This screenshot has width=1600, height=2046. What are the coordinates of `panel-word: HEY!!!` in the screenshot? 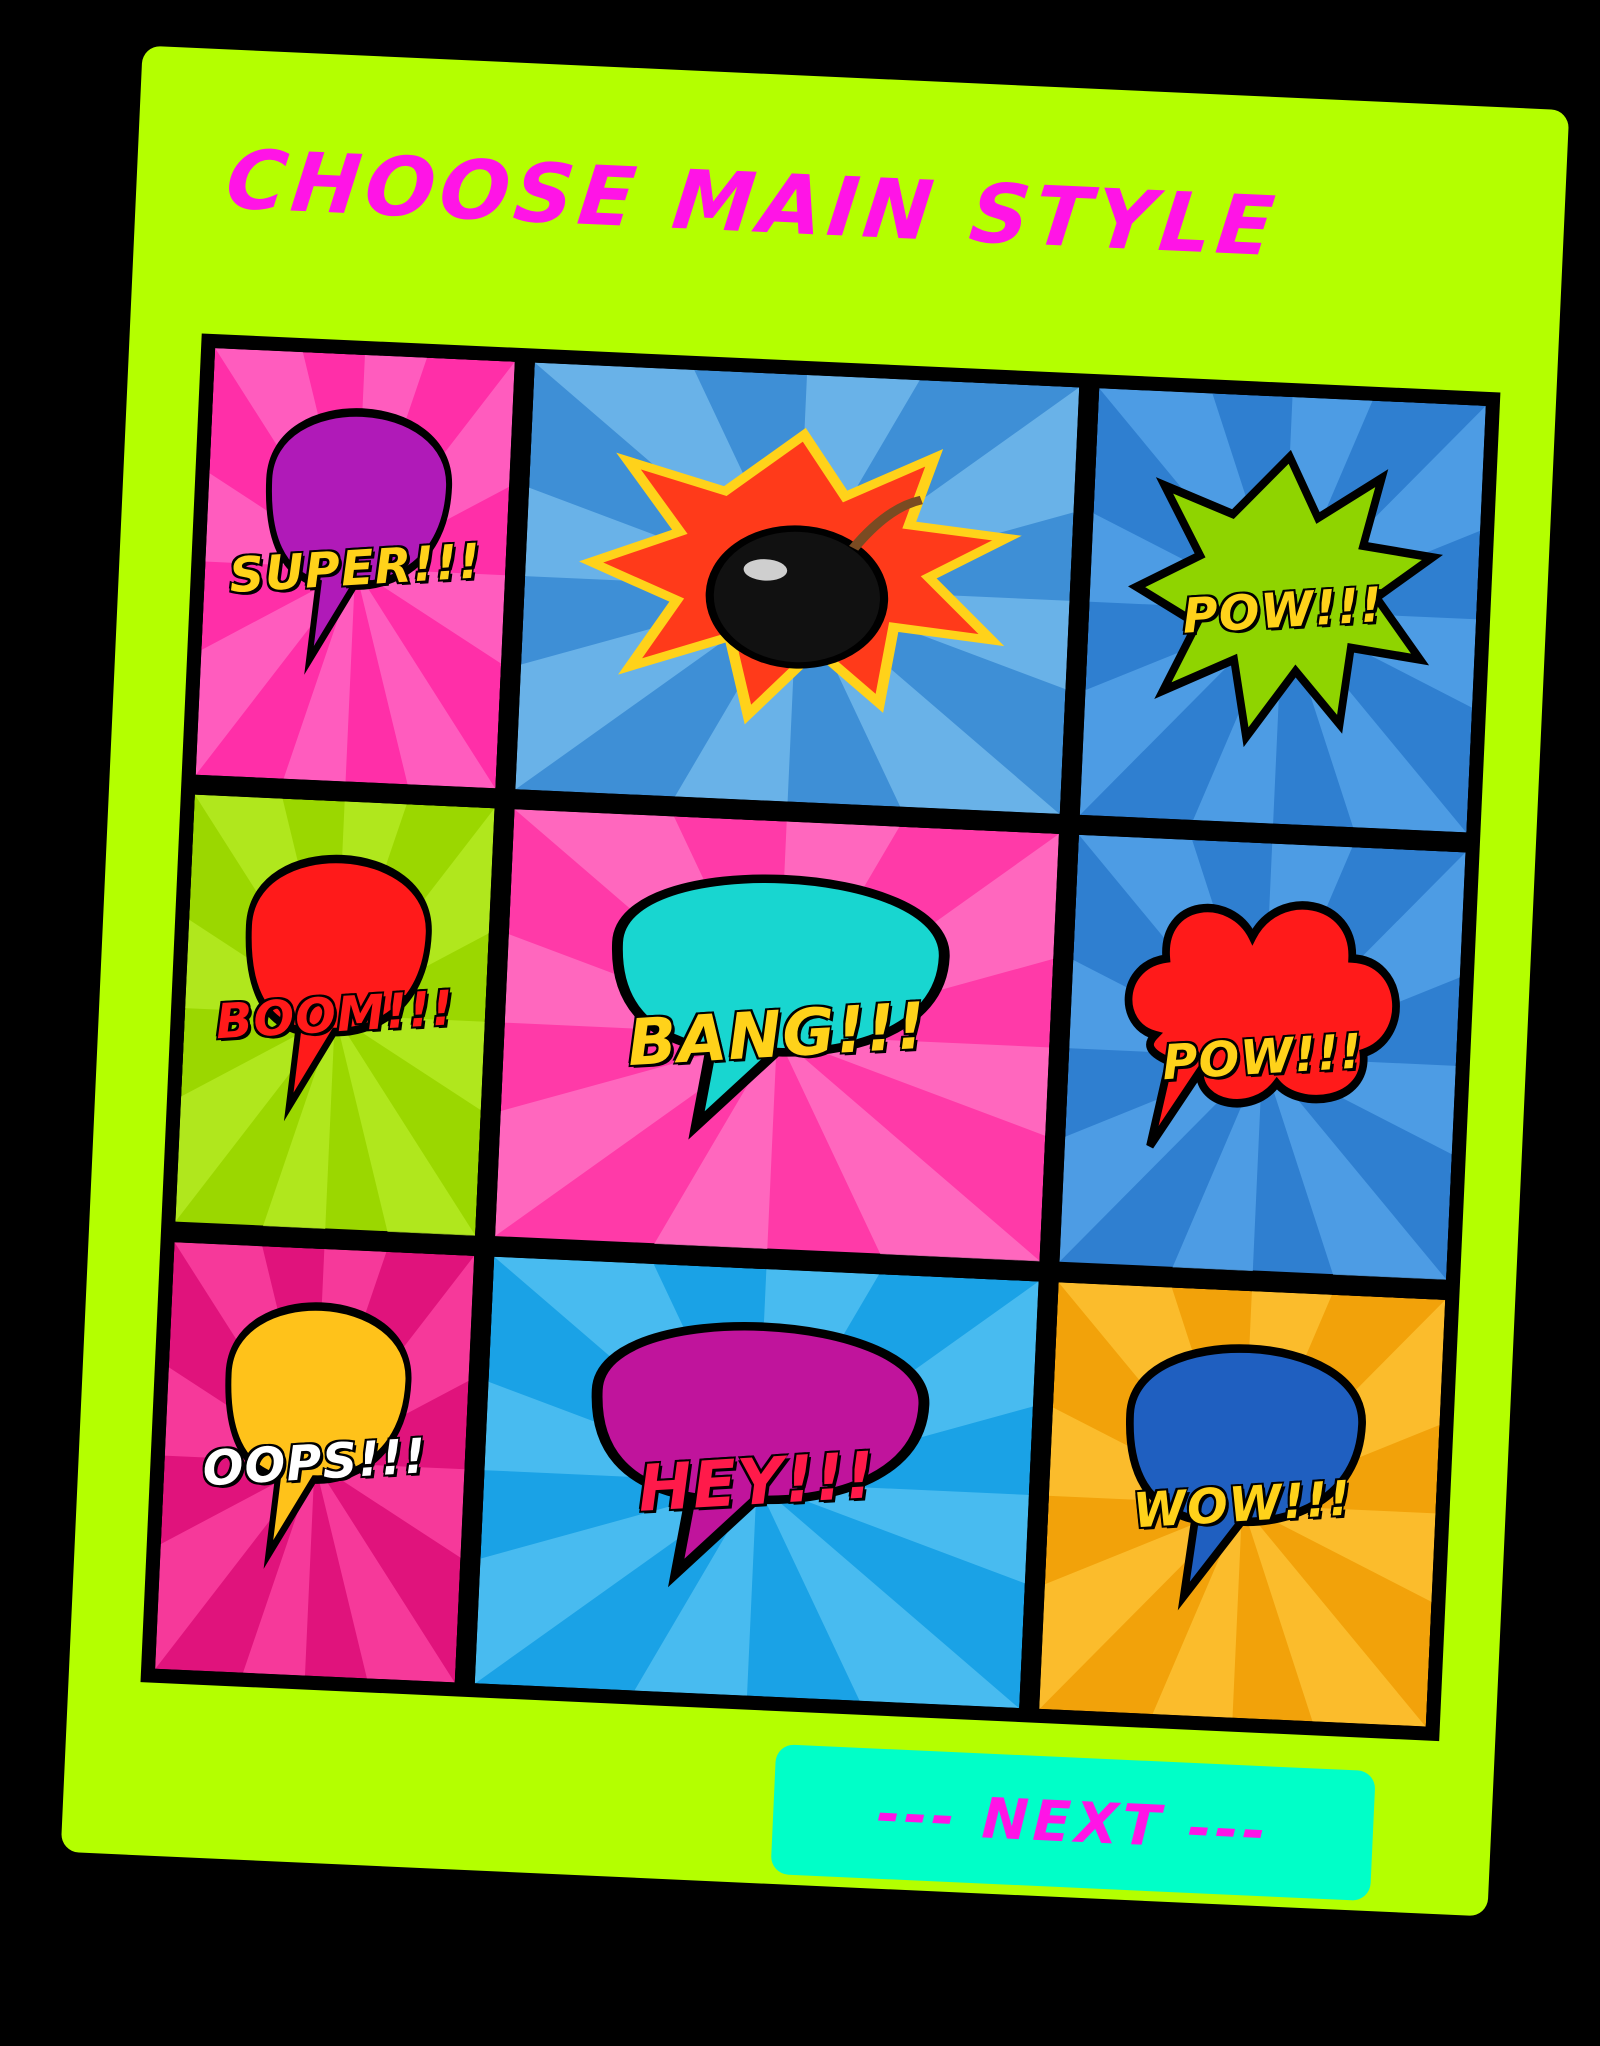 It's located at (757, 1482).